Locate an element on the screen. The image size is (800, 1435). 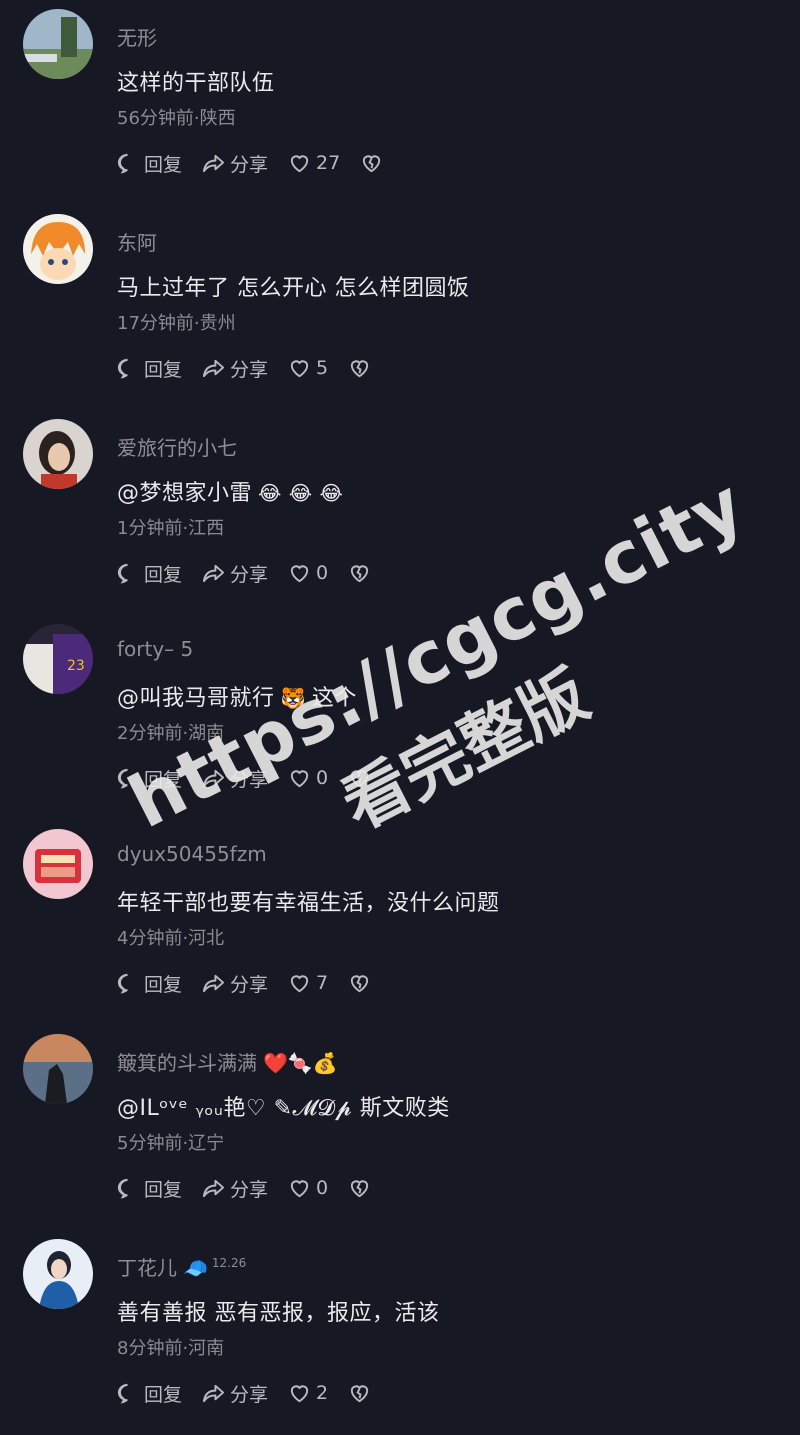
comment-text: 善有善报 恶有恶报，报应，活该 is located at coordinates (278, 1313).